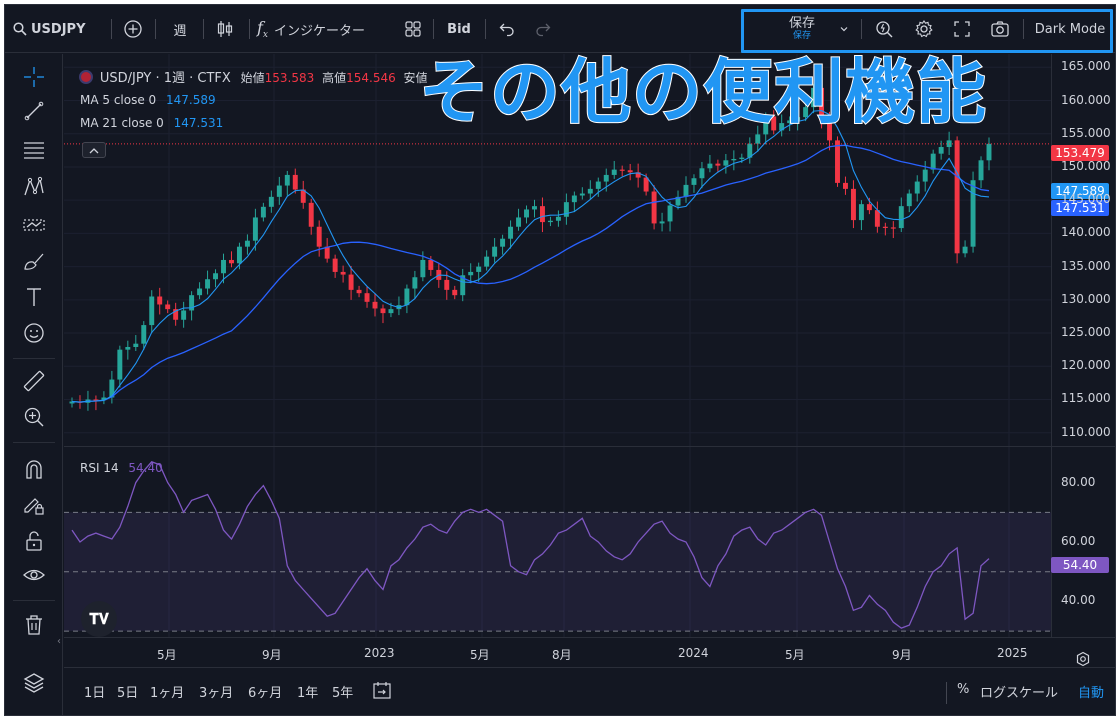 The height and width of the screenshot is (720, 1120). I want to click on zoom-tool, so click(34, 417).